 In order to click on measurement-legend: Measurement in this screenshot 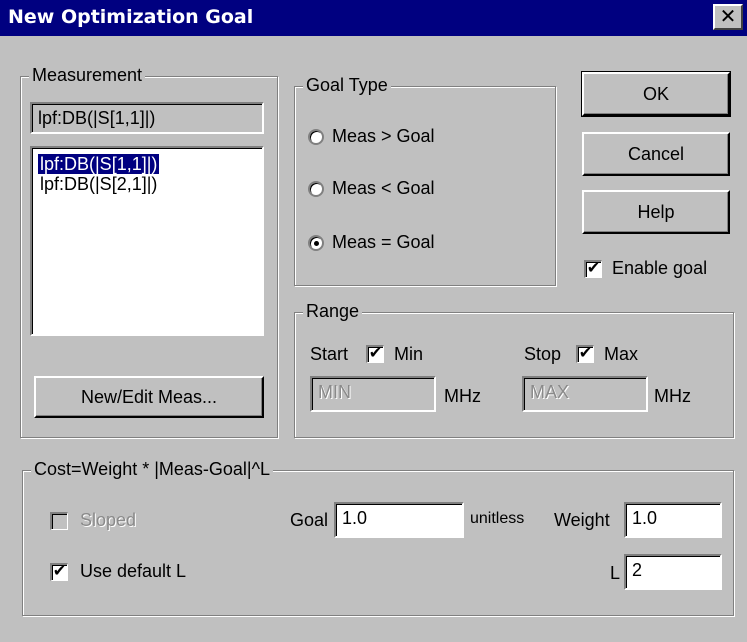, I will do `click(87, 75)`.